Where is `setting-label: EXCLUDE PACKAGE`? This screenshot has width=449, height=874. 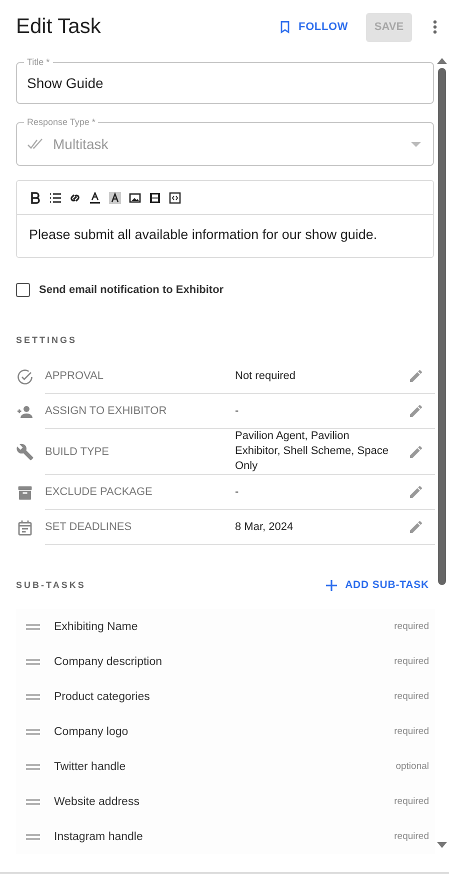
setting-label: EXCLUDE PACKAGE is located at coordinates (99, 492).